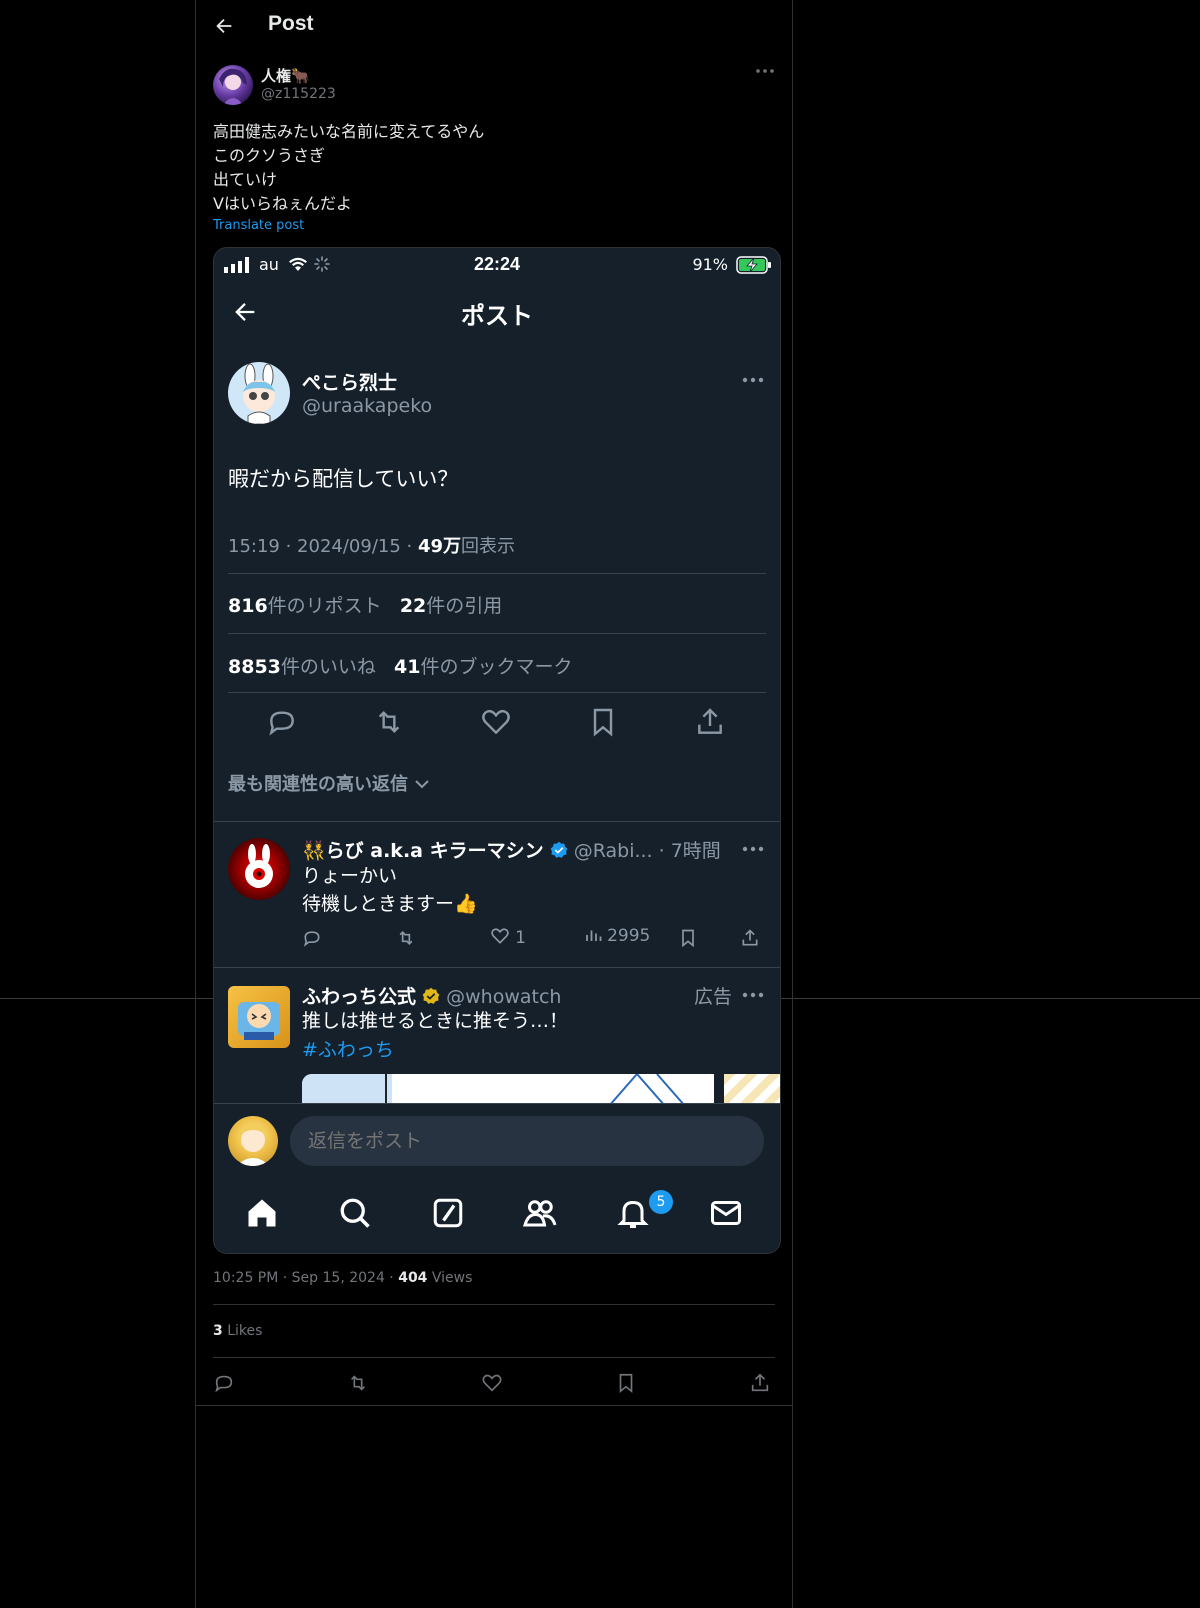  I want to click on screenshot-title: ポスト, so click(497, 316).